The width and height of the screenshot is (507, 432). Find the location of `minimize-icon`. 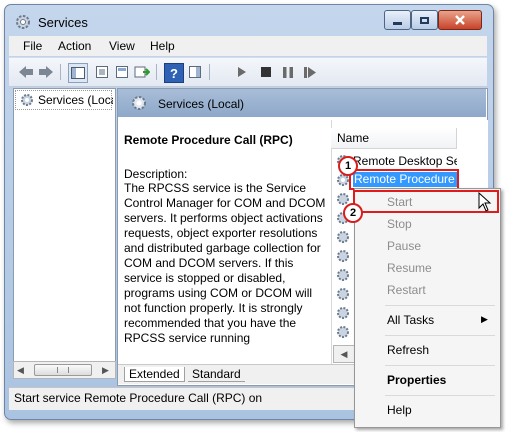

minimize-icon is located at coordinates (397, 23).